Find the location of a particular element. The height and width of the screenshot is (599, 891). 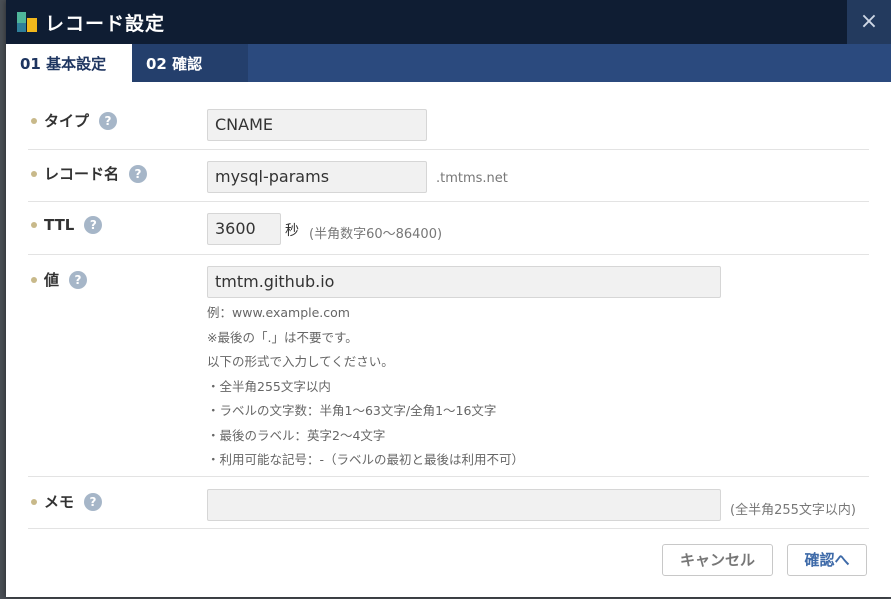

record-name-label-group: レコード名 ? is located at coordinates (88, 173).